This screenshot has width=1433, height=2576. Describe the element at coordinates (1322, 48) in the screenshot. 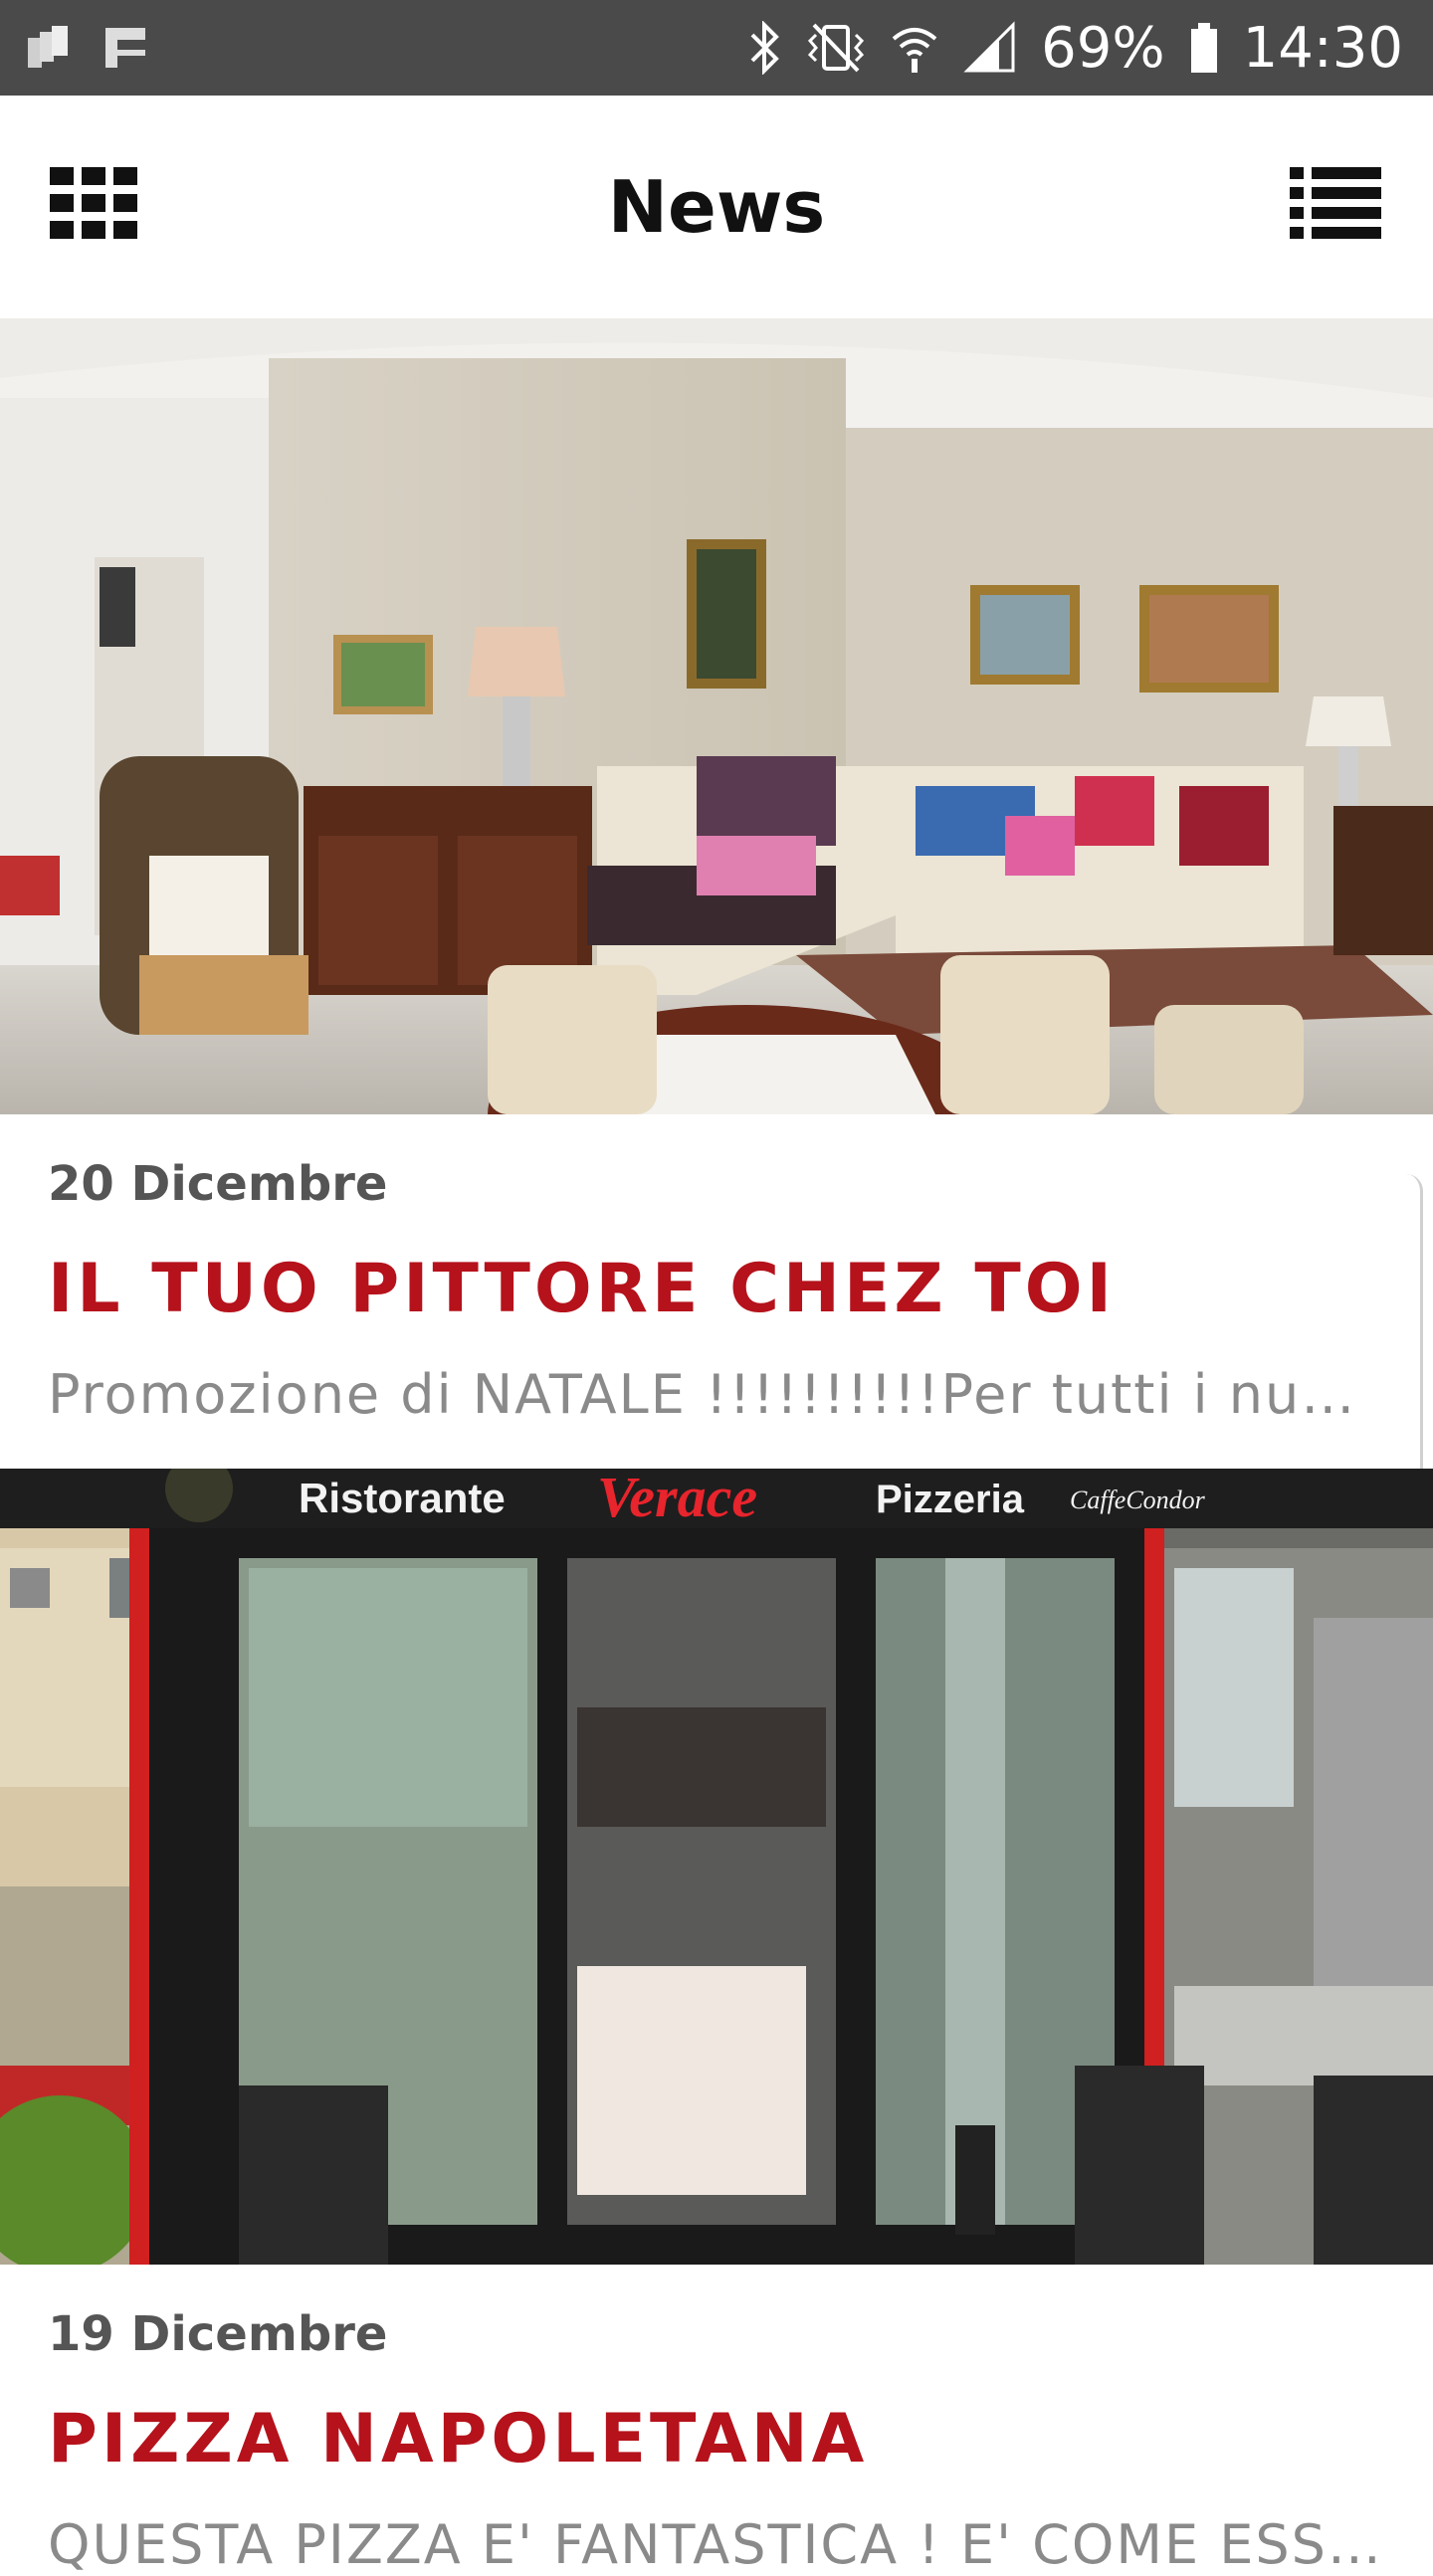

I see `clock: 14:30` at that location.